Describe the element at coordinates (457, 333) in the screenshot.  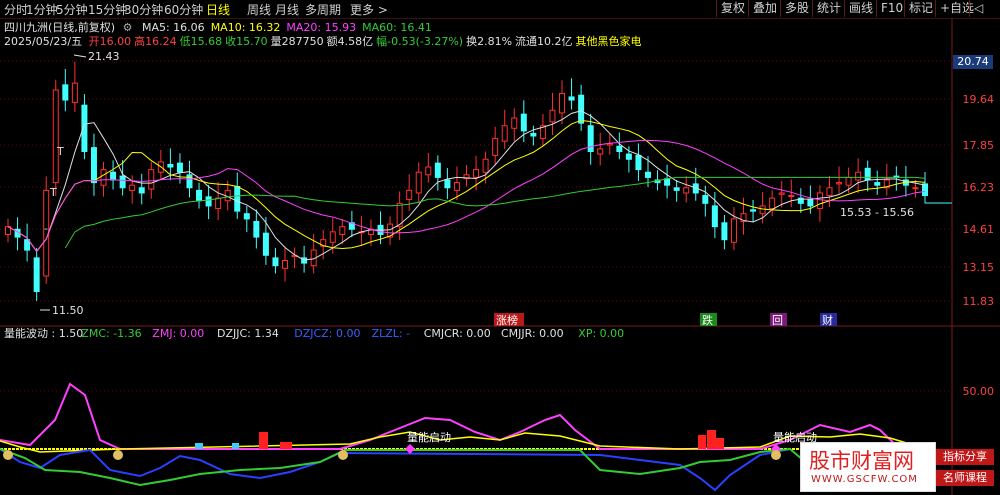
I see `ind-legend-6: CMJCR: 0.00` at that location.